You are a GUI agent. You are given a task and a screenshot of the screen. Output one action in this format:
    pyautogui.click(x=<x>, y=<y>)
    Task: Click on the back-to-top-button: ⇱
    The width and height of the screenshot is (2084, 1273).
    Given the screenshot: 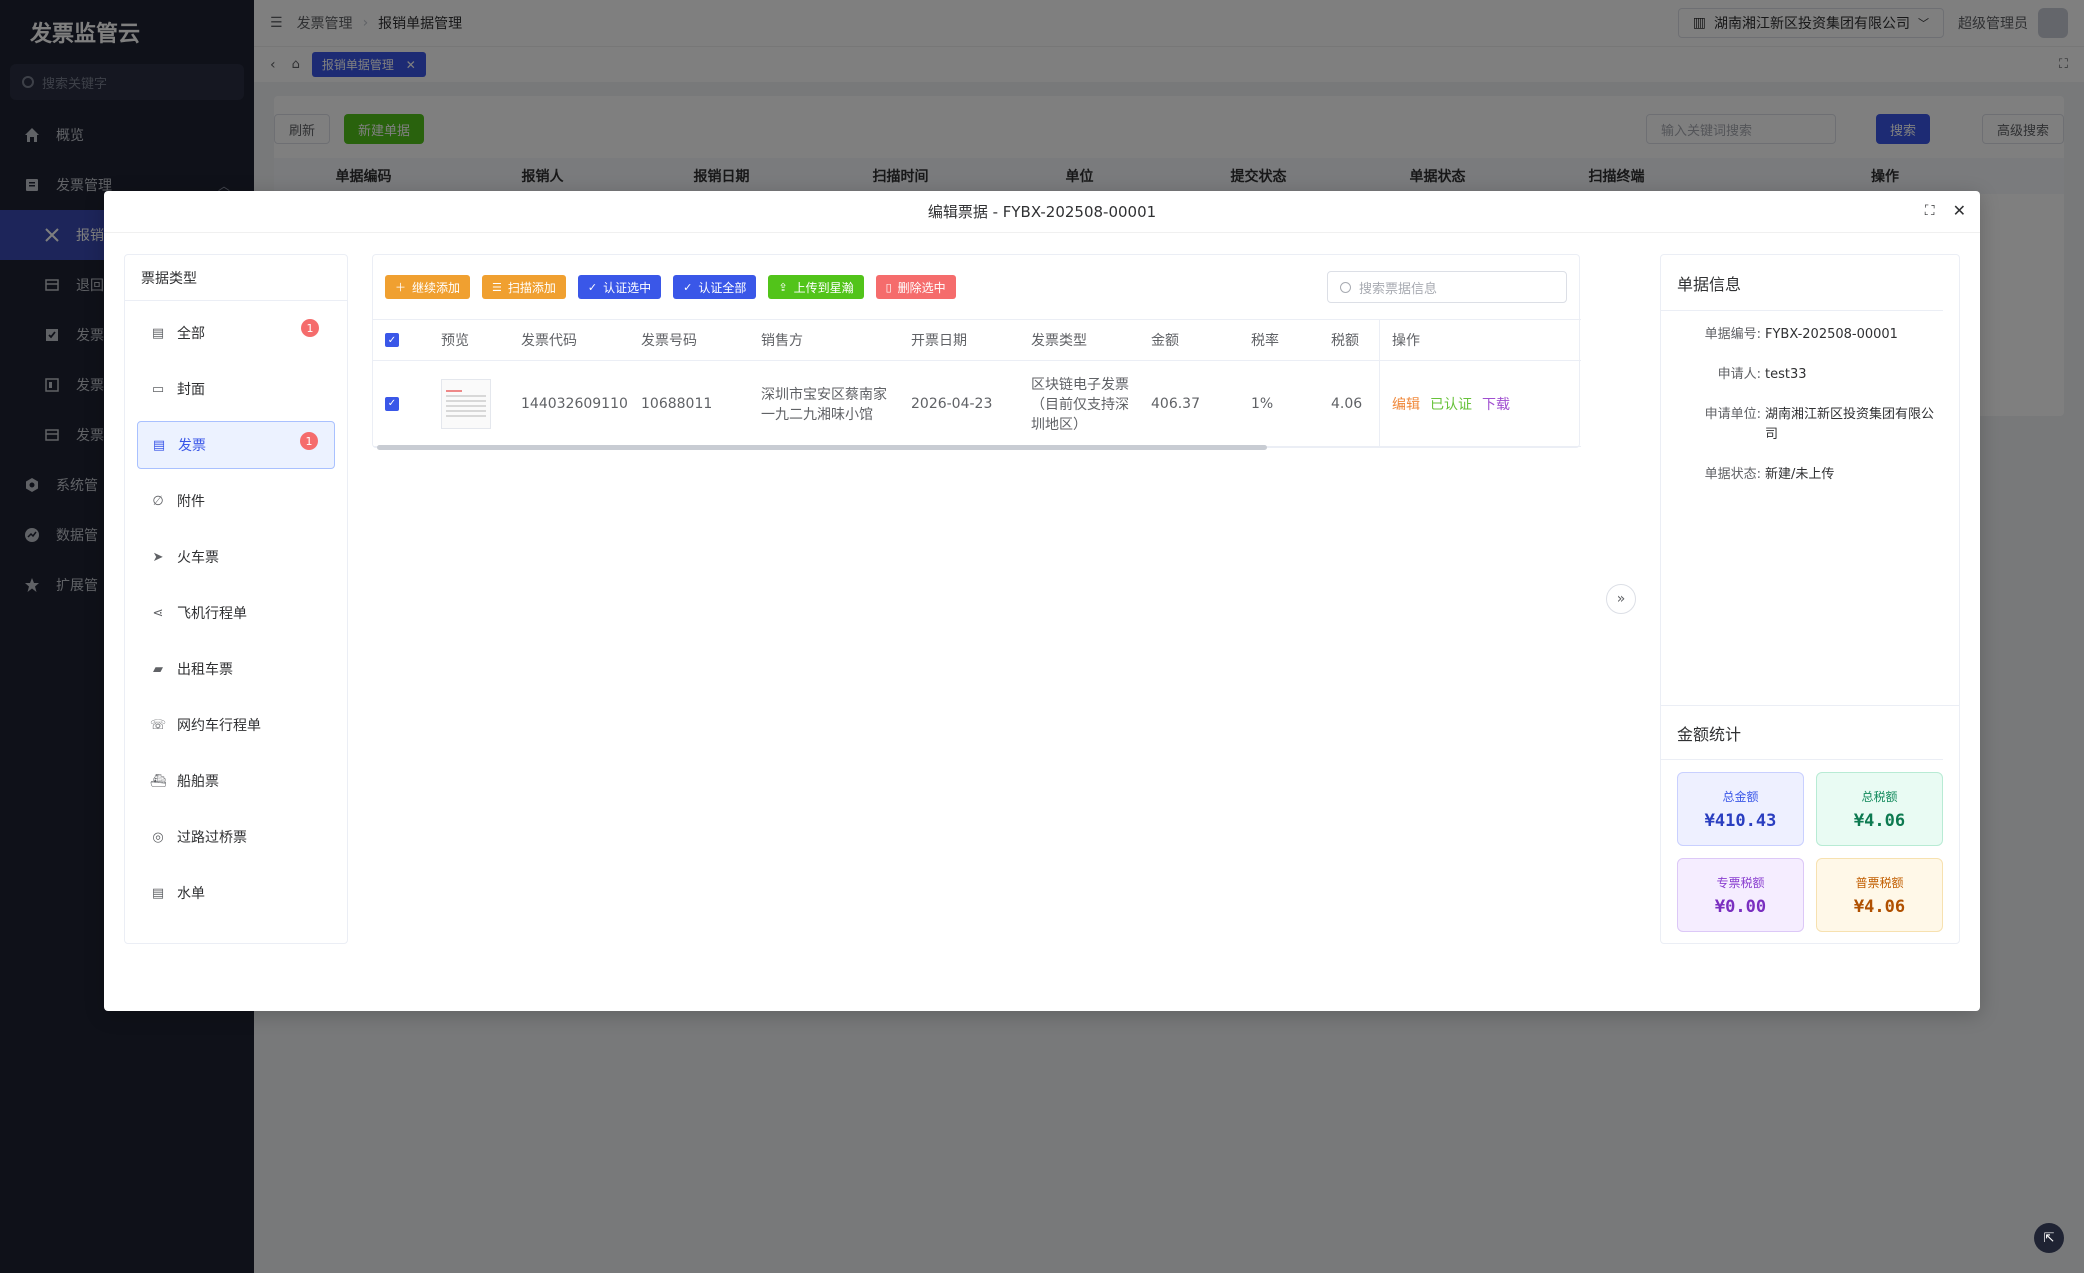 What is the action you would take?
    pyautogui.click(x=2049, y=1238)
    